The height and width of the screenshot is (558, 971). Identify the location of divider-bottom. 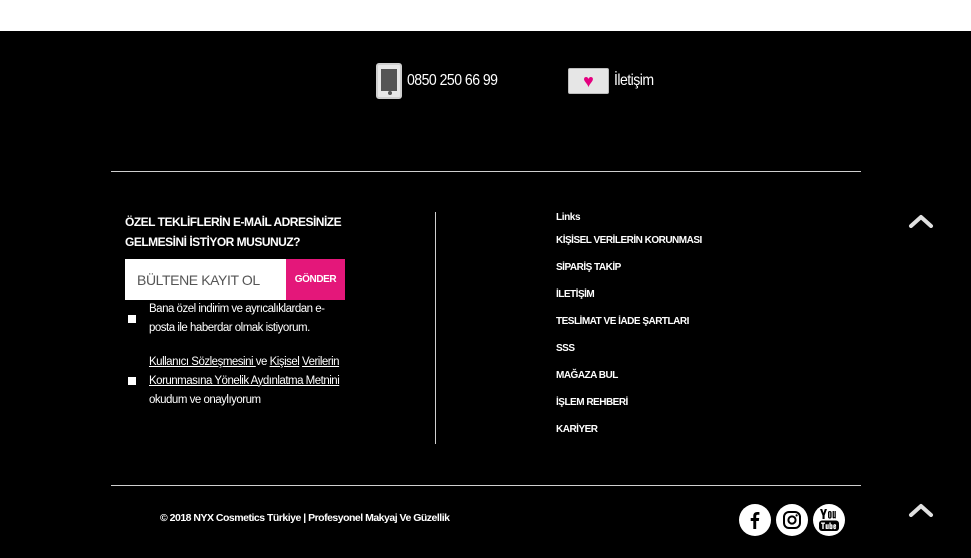
(486, 485).